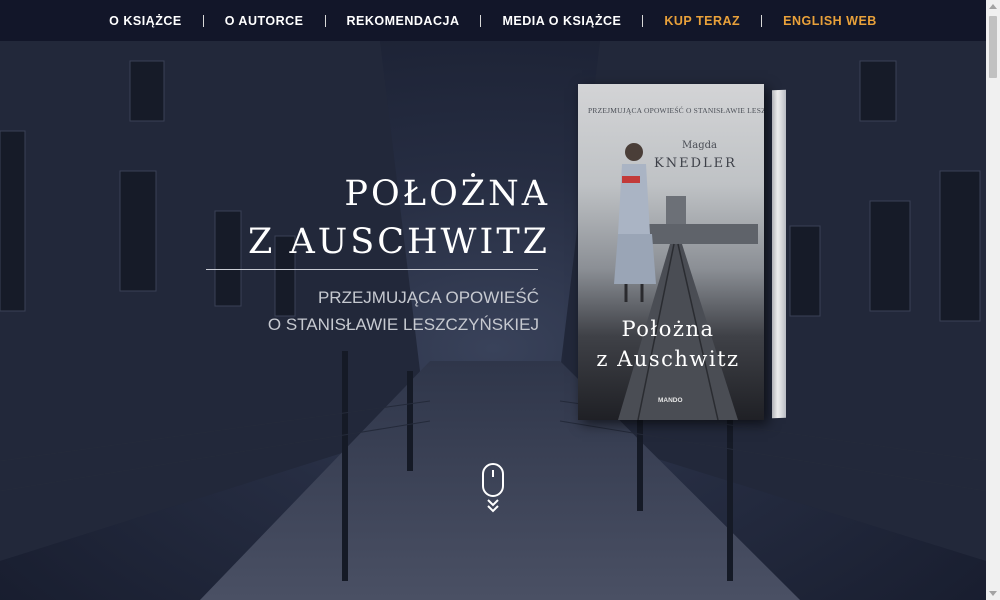 The width and height of the screenshot is (1000, 600). What do you see at coordinates (668, 329) in the screenshot?
I see `cover-title-line-1: Położna` at bounding box center [668, 329].